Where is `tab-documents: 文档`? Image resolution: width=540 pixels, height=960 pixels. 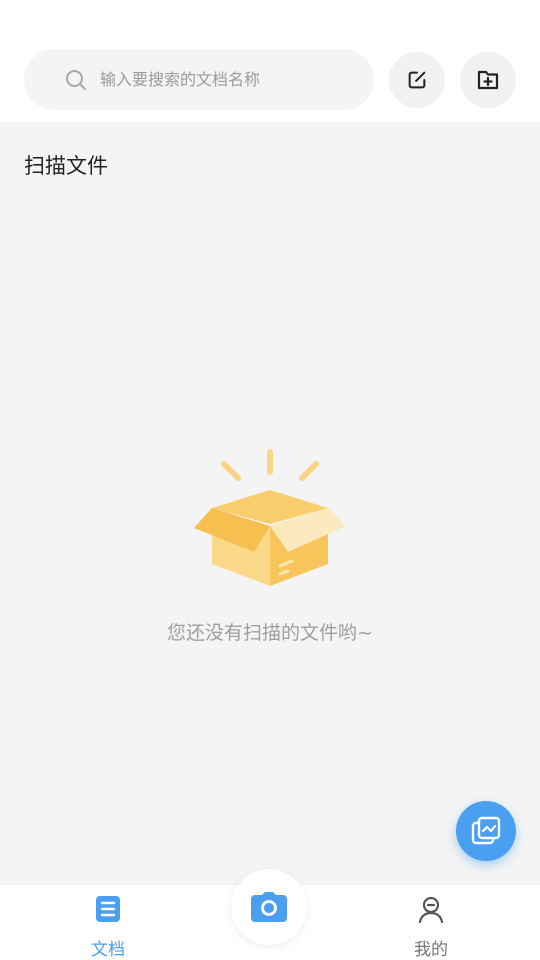 tab-documents: 文档 is located at coordinates (108, 922).